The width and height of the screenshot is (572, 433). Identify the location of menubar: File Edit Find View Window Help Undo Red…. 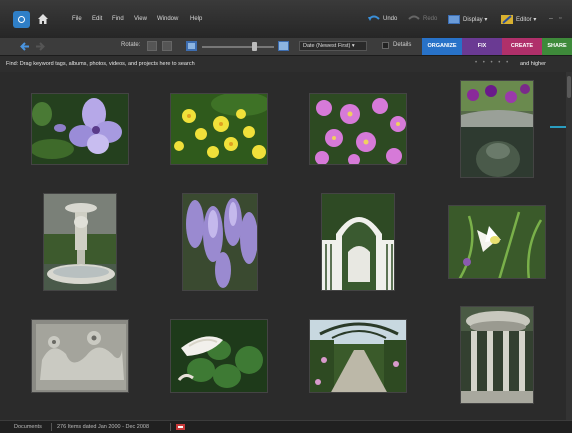
(286, 19).